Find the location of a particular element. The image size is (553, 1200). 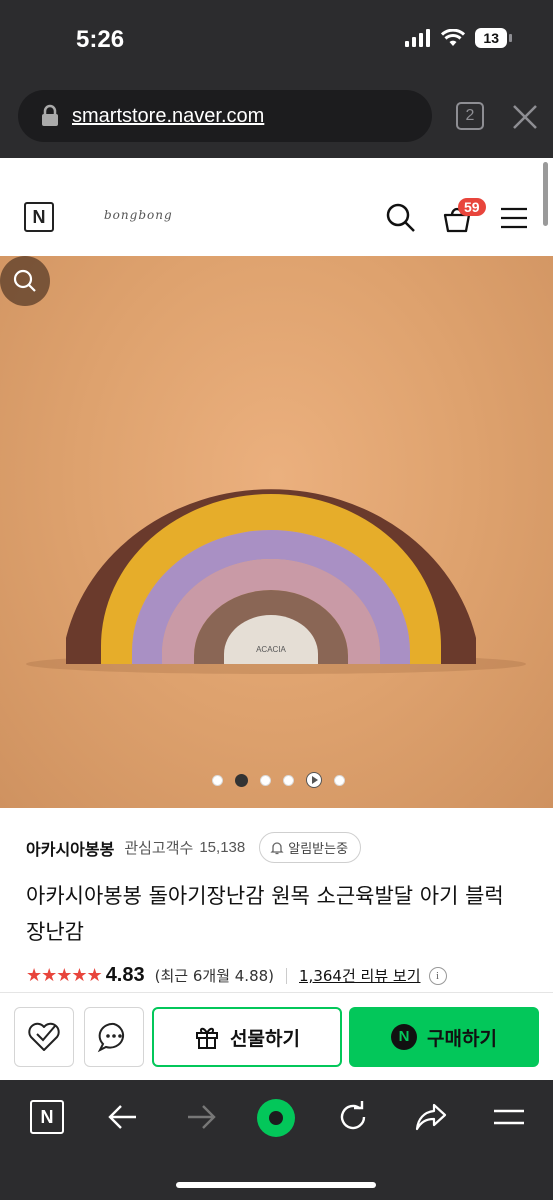

notify-button: 알림받는중 is located at coordinates (310, 847).